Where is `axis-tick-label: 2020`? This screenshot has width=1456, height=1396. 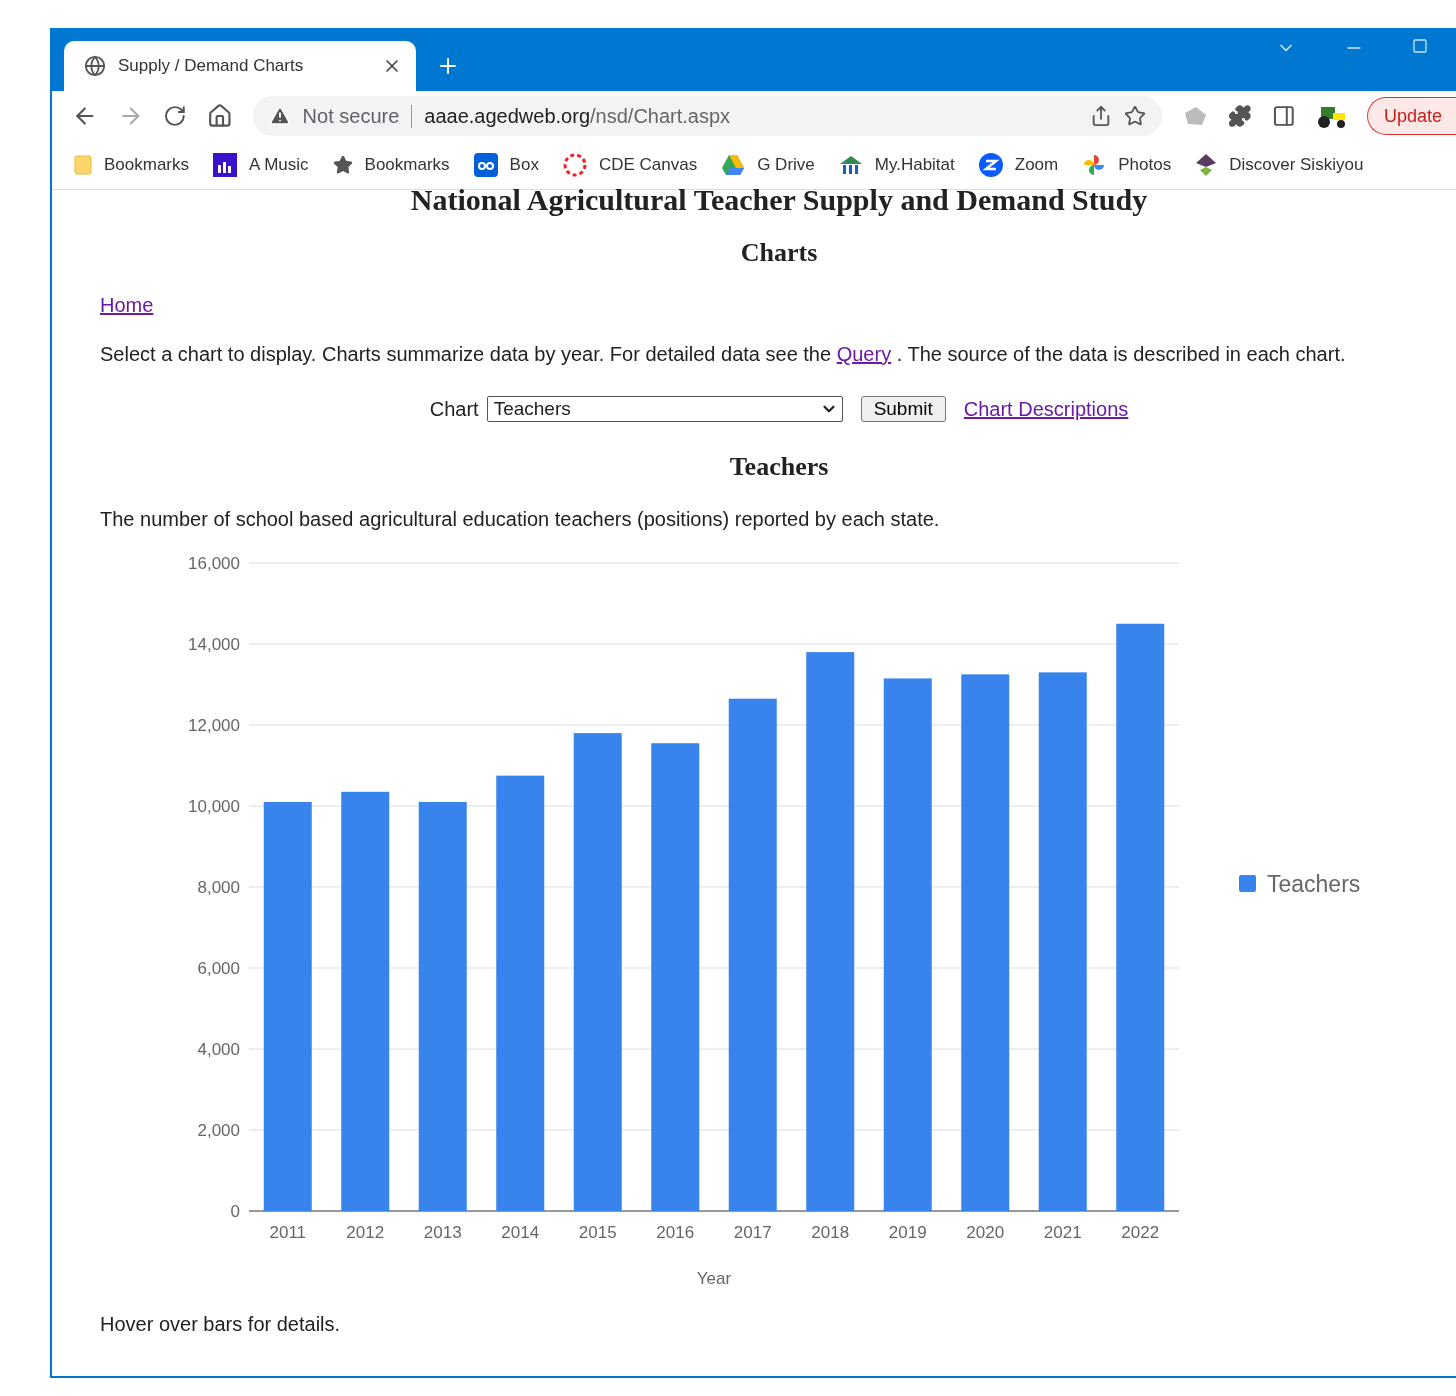 axis-tick-label: 2020 is located at coordinates (985, 1232).